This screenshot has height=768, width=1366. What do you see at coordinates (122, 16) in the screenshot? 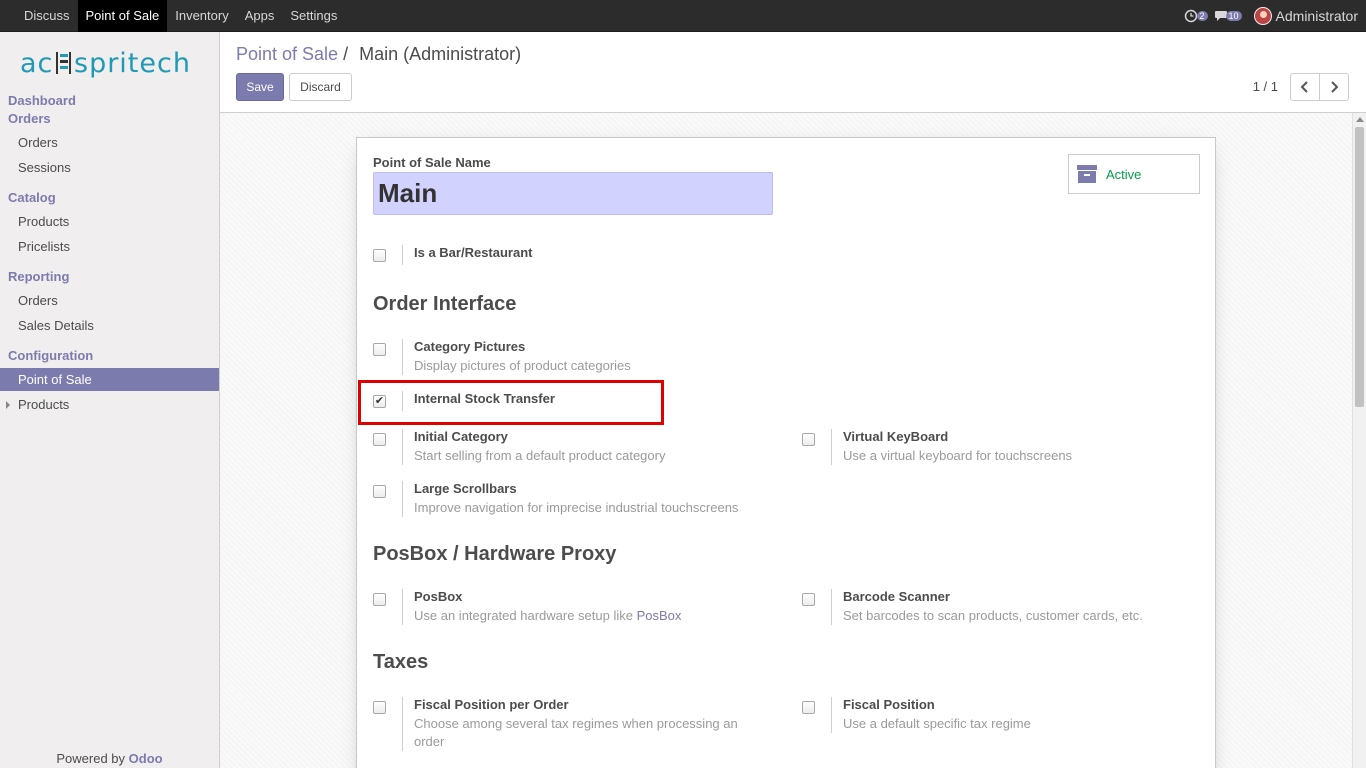
I see `menu-point-of-sale: Point of Sale` at bounding box center [122, 16].